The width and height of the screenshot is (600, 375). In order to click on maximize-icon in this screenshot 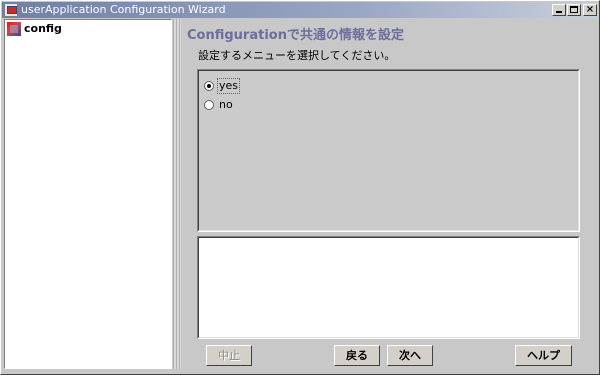, I will do `click(574, 9)`.